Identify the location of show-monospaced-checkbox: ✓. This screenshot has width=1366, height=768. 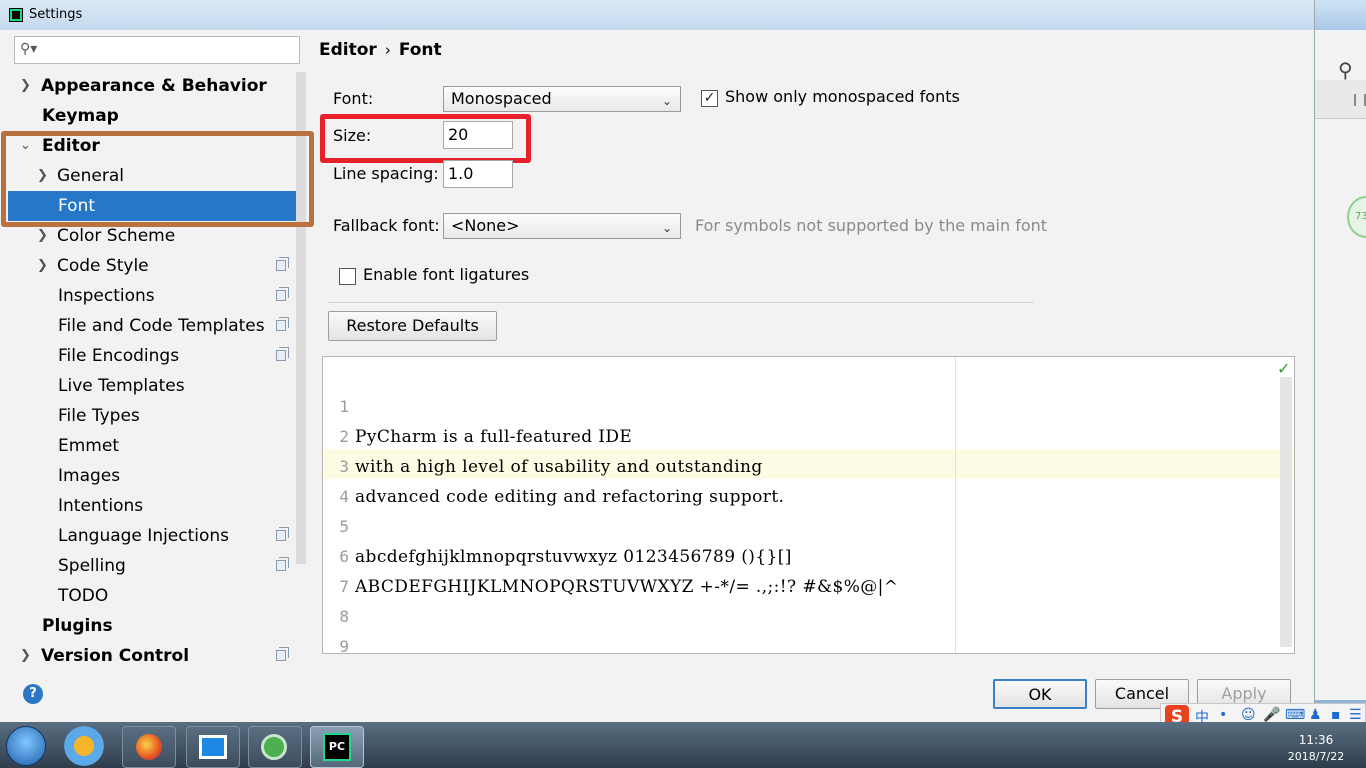
(709, 98).